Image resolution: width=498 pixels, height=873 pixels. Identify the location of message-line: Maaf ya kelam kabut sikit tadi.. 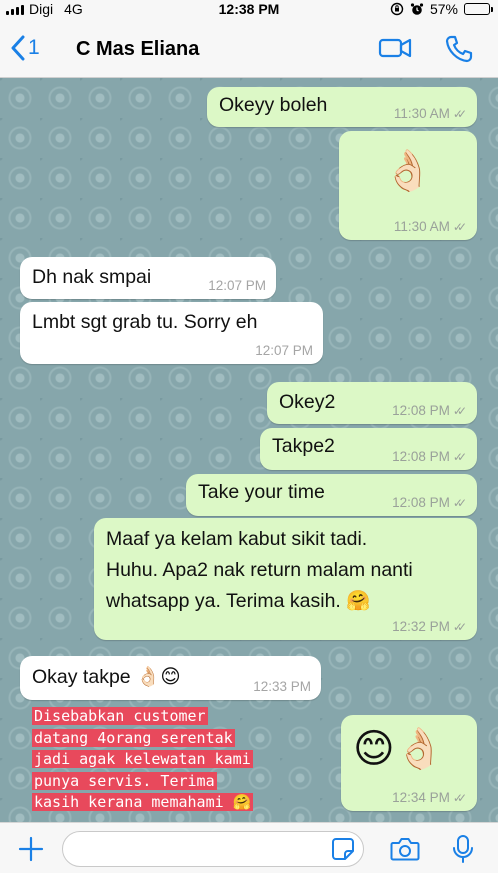
(237, 539).